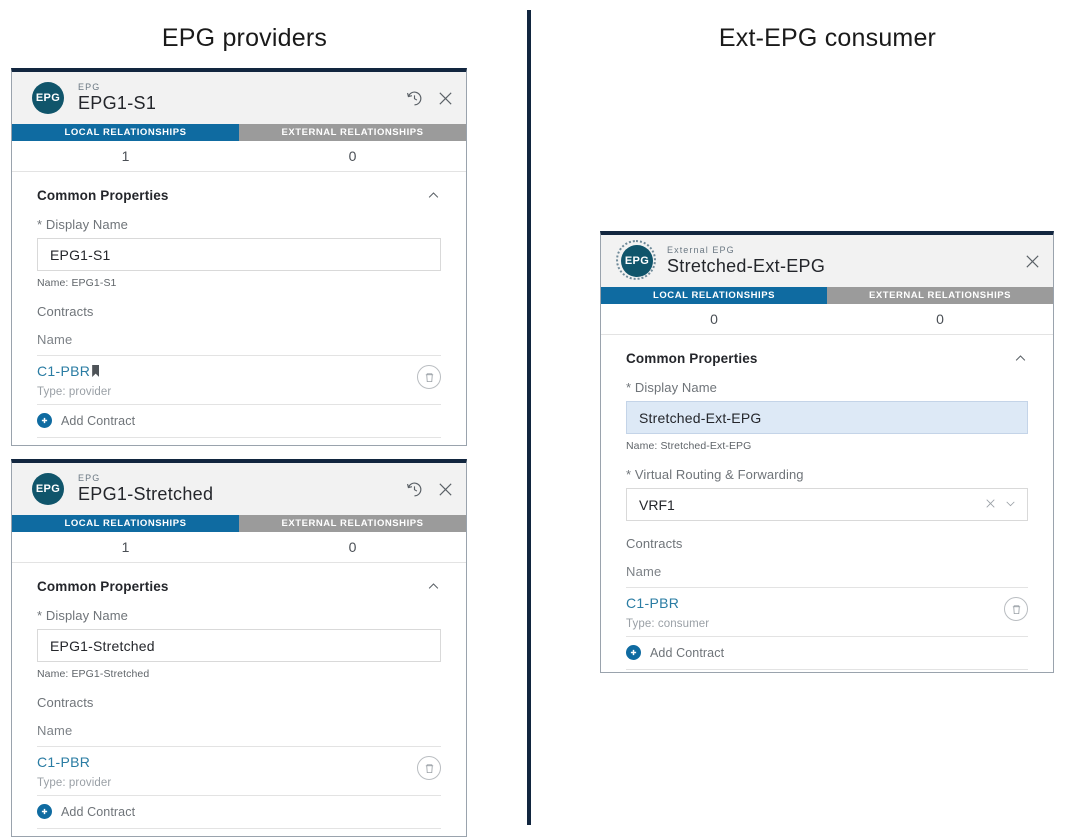 Image resolution: width=1065 pixels, height=837 pixels. I want to click on contract-row: C1-PBR Type: consumer, so click(827, 611).